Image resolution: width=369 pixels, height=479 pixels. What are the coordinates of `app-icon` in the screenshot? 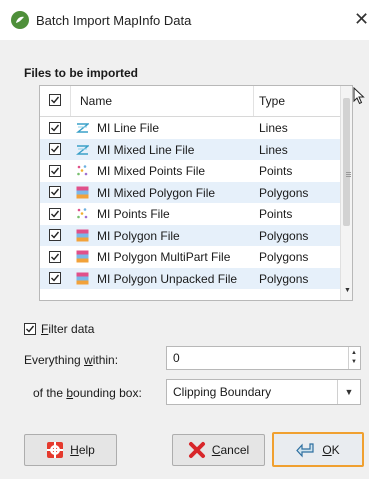 It's located at (20, 20).